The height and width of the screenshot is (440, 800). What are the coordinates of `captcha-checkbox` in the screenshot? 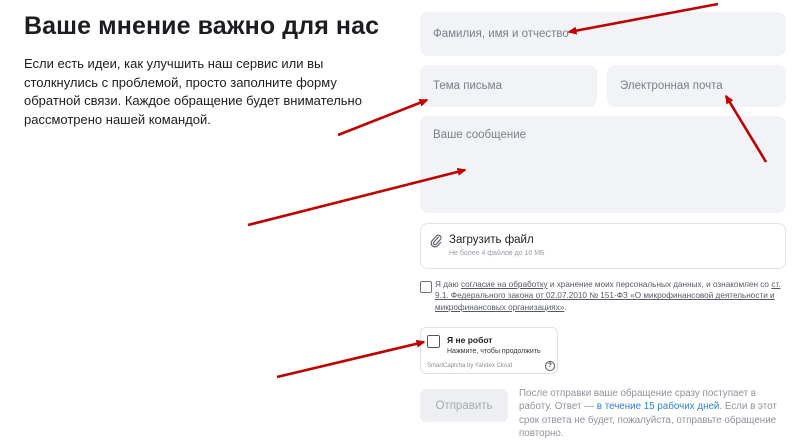 It's located at (433, 341).